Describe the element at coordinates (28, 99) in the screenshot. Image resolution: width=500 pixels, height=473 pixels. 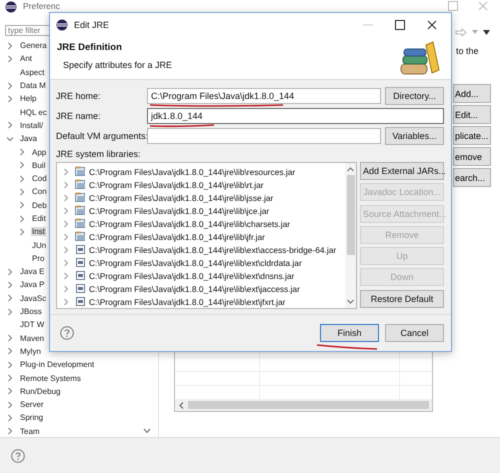
I see `tree-item: Help` at that location.